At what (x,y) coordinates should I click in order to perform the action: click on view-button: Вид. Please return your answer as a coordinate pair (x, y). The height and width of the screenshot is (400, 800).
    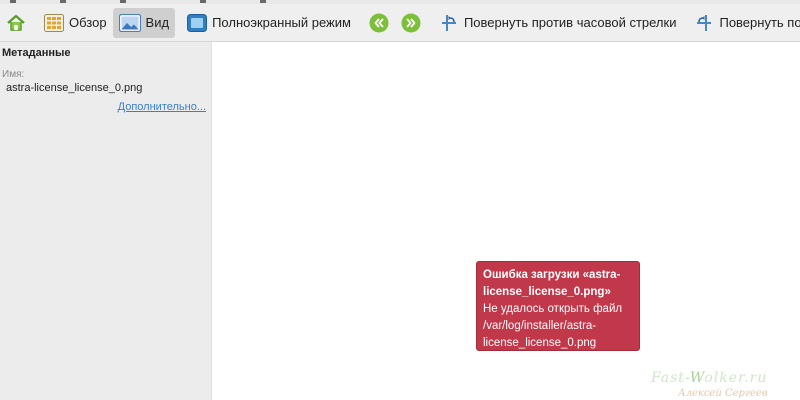
    Looking at the image, I should click on (144, 22).